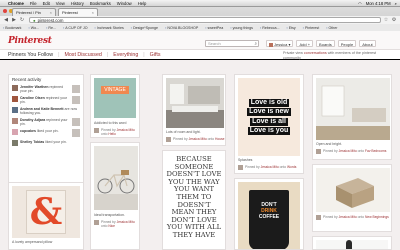 The image size is (400, 250). Describe the element at coordinates (110, 123) in the screenshot. I see `pin-caption: Addicted to this word` at that location.